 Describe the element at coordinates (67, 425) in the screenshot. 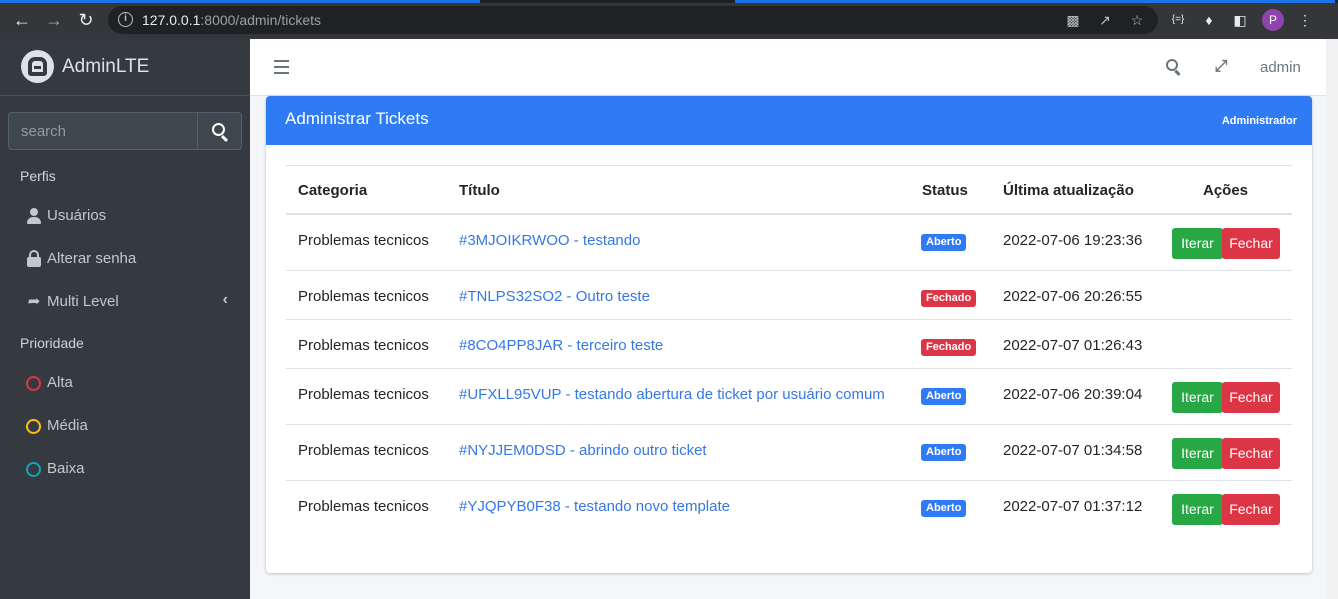

I see `sidebar-item-label: Média` at that location.